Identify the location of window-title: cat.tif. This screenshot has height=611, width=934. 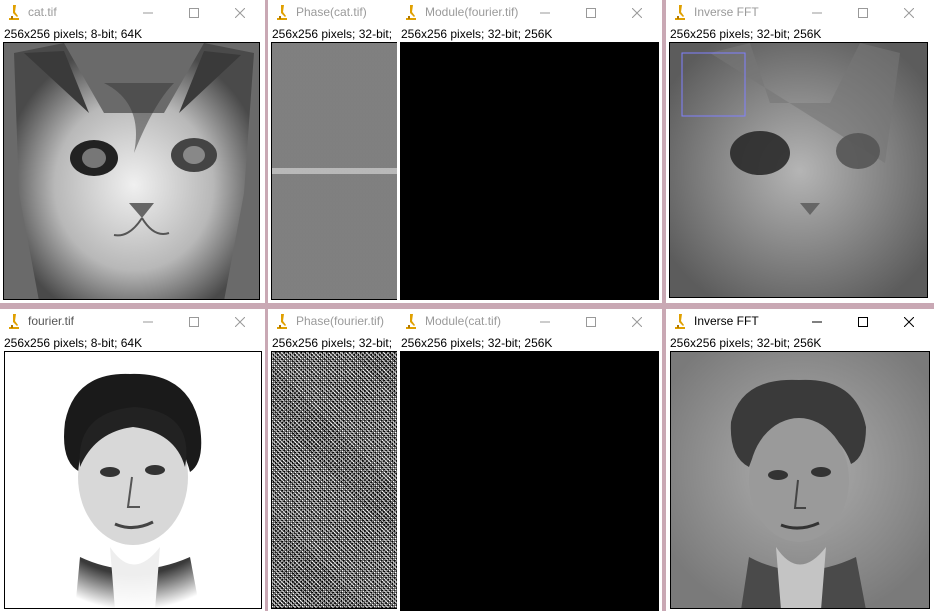
(42, 12).